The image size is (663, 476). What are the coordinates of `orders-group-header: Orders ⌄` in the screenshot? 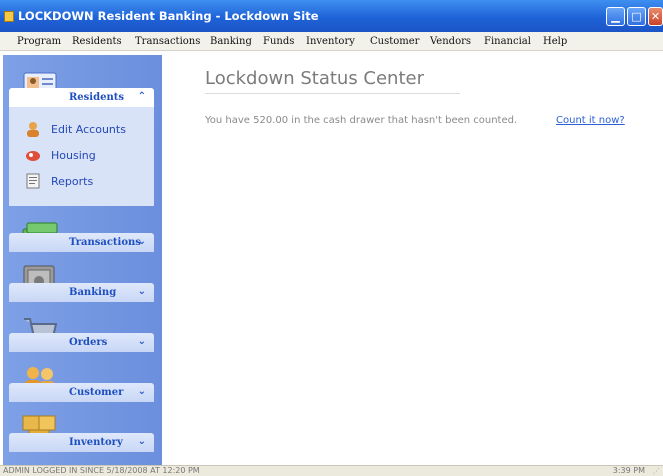 It's located at (81, 342).